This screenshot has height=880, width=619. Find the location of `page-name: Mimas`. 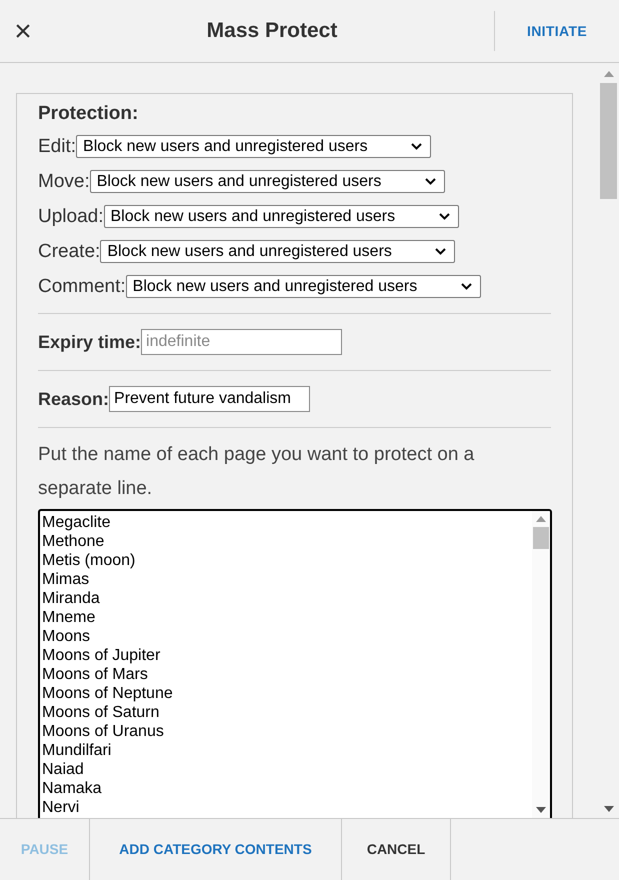

page-name: Mimas is located at coordinates (66, 579).